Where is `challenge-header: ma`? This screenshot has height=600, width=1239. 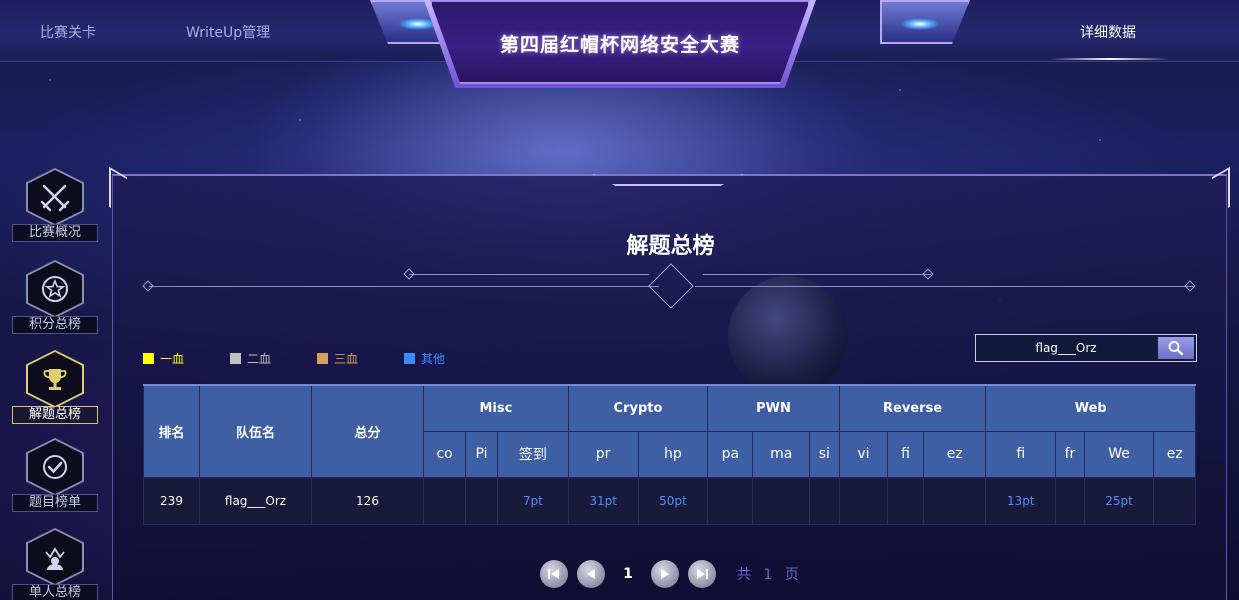
challenge-header: ma is located at coordinates (781, 454).